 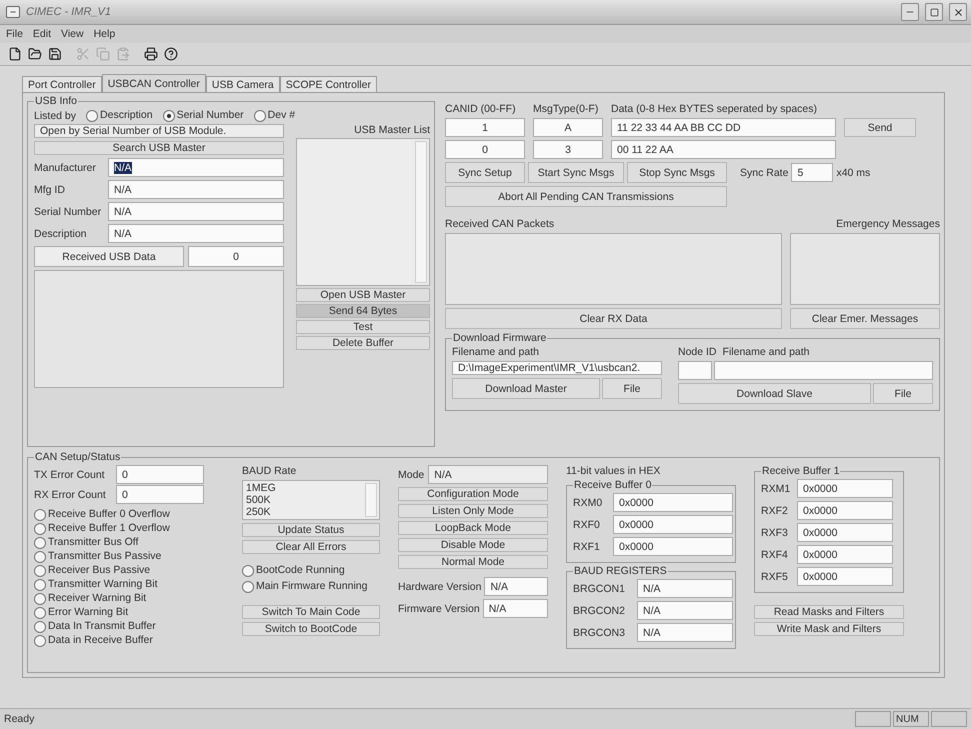 I want to click on button: Update Status, so click(x=311, y=530).